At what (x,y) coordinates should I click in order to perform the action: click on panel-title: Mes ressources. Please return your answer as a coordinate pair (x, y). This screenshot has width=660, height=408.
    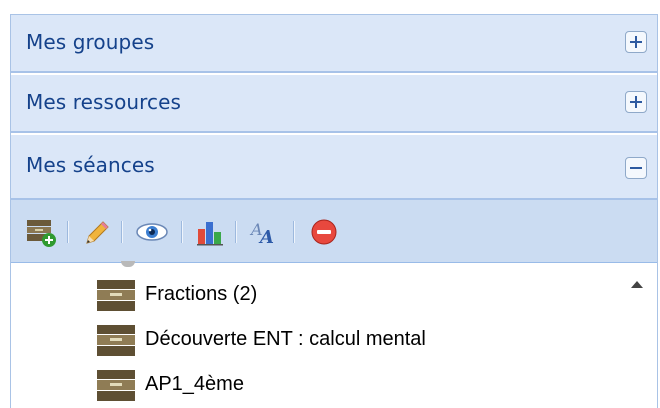
    Looking at the image, I should click on (104, 102).